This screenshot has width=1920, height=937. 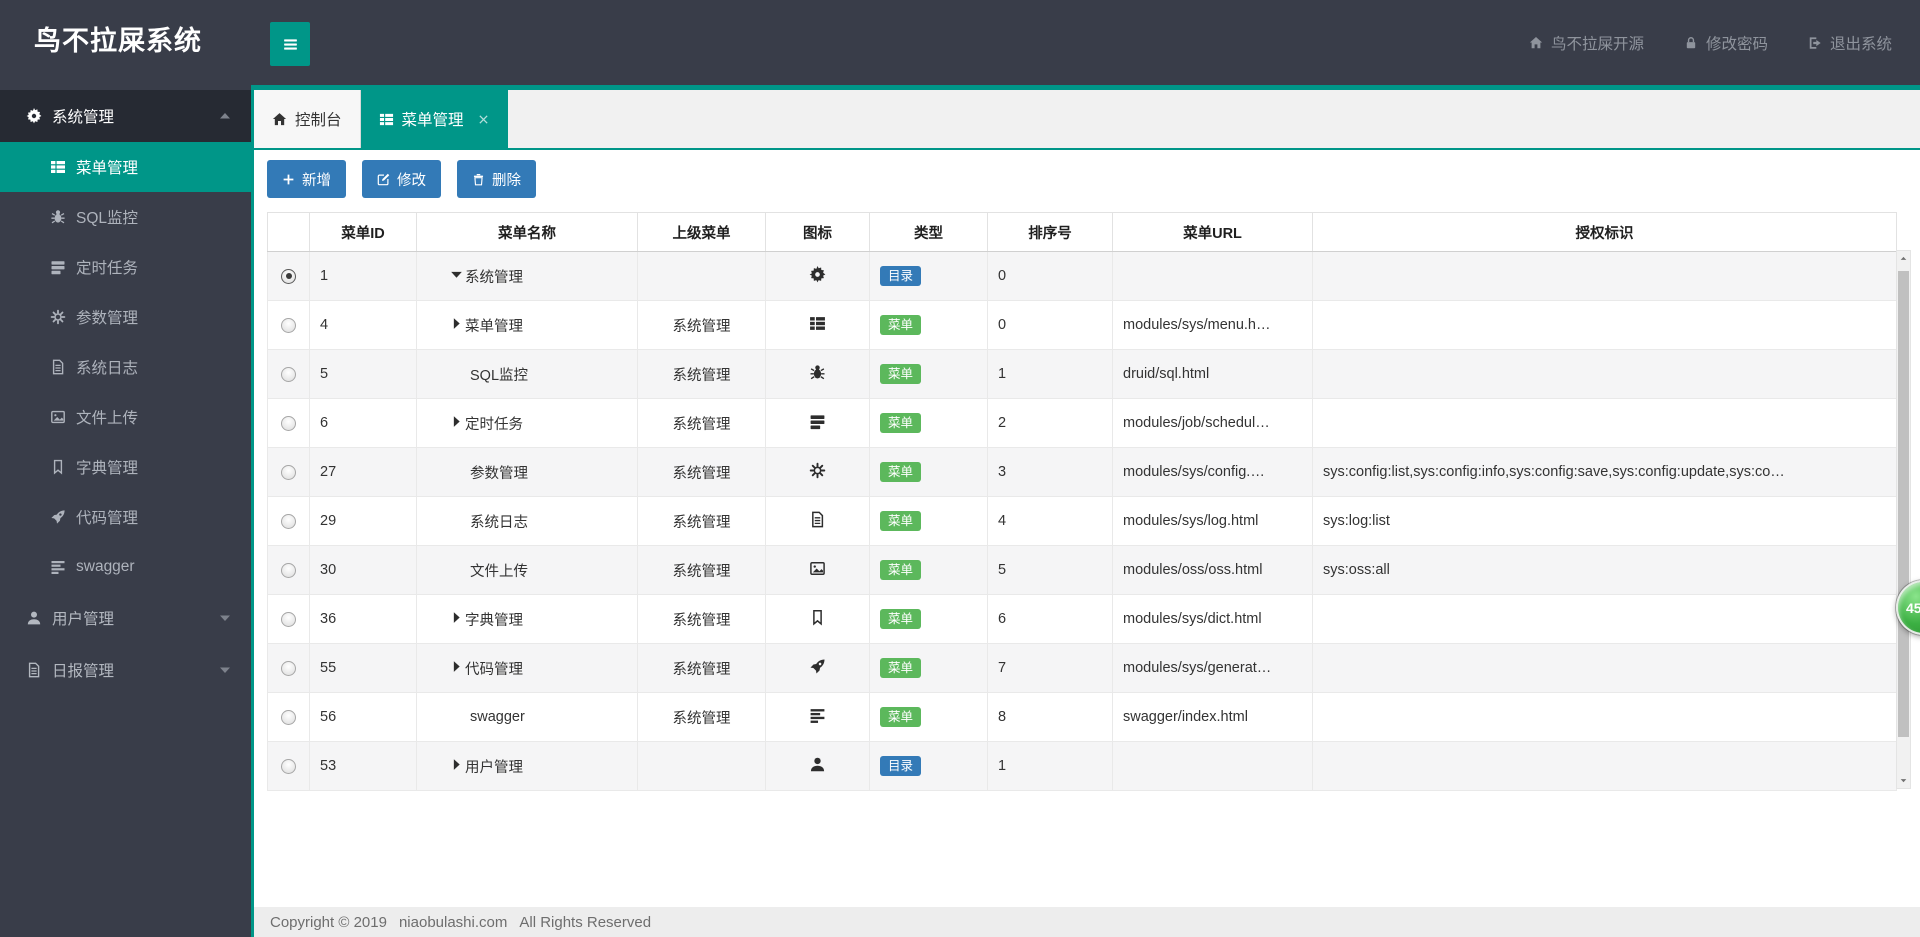 I want to click on order-cell: 0, so click(x=1050, y=276).